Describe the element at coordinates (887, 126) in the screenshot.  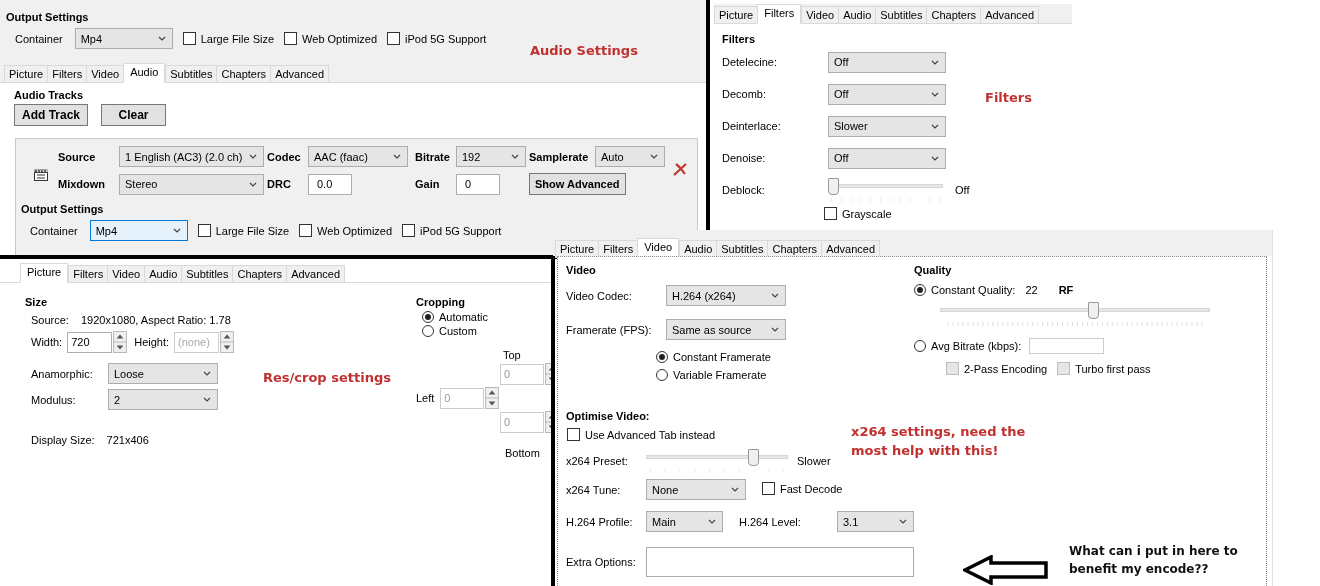
I see `dropdown: Slower` at that location.